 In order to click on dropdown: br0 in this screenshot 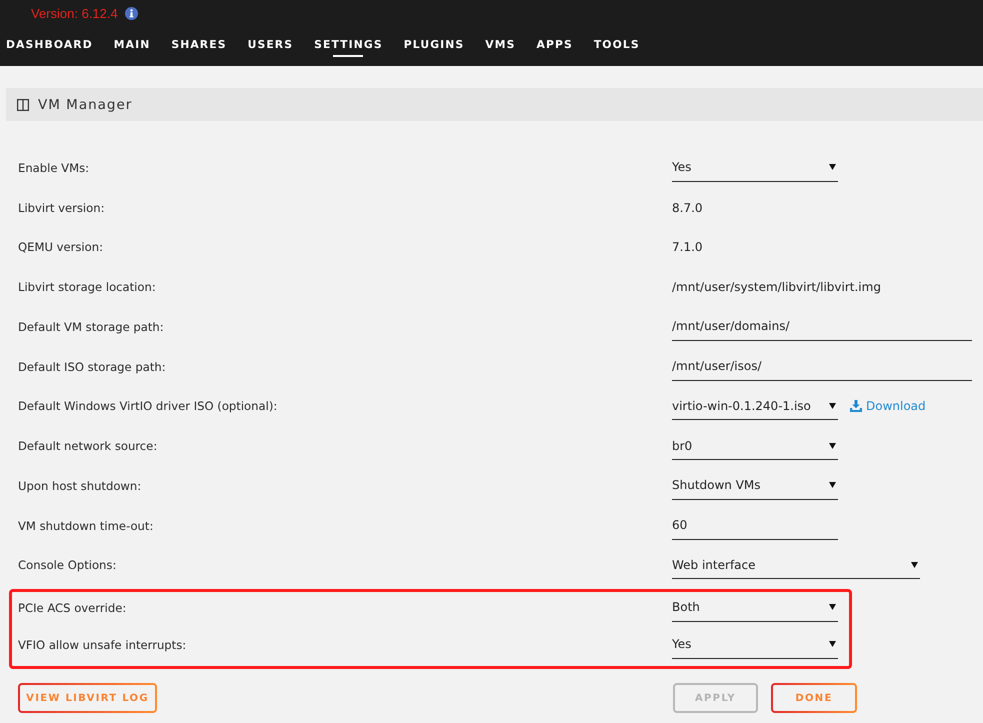, I will do `click(755, 446)`.